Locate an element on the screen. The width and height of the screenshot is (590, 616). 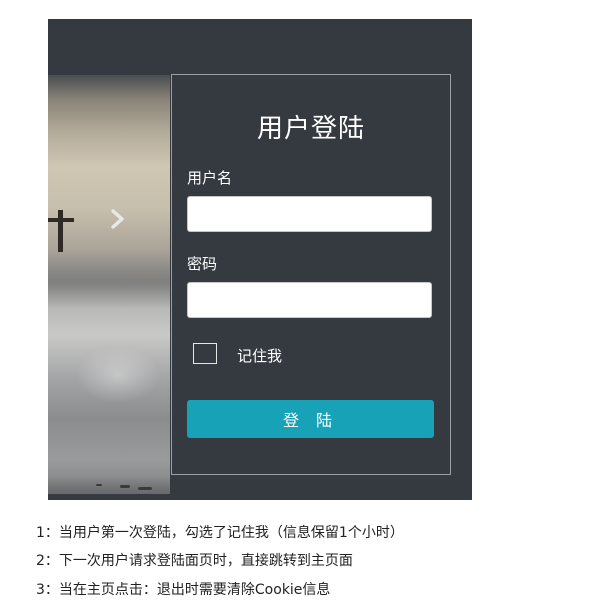
note-2: 2：下一次用户请求登陆面页时，直接跳转到主页面 is located at coordinates (194, 561).